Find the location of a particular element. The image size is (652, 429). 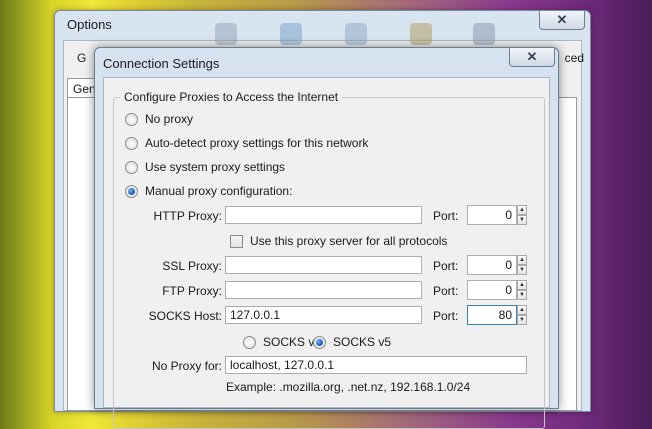

radio-no-proxy: No proxy is located at coordinates (159, 119).